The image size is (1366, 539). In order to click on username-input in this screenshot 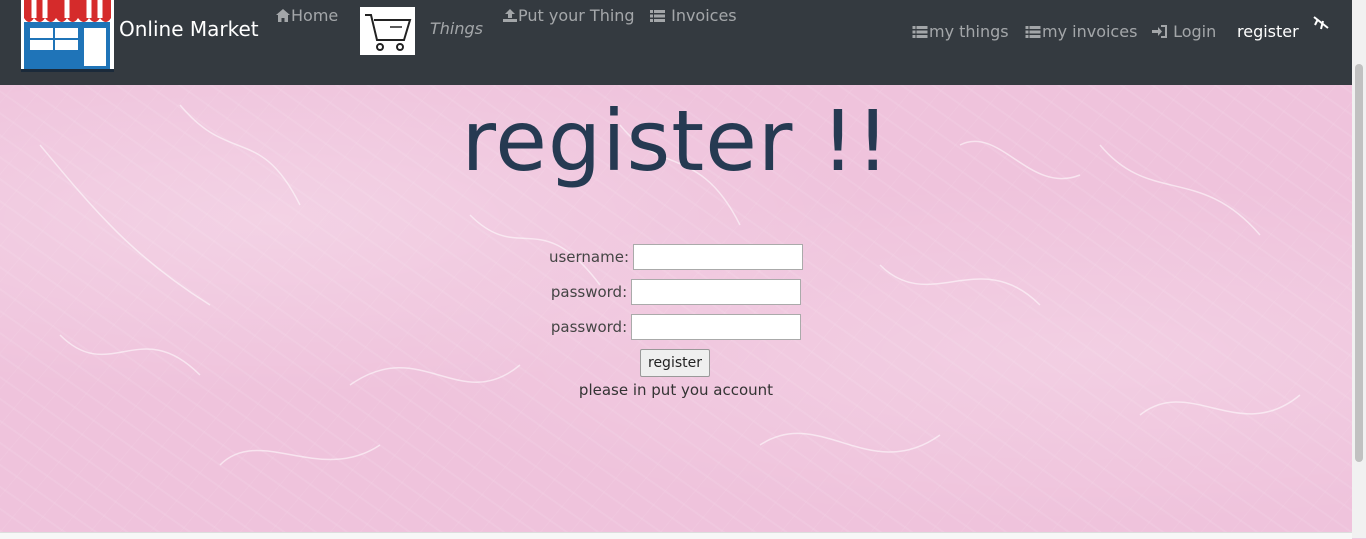, I will do `click(718, 257)`.